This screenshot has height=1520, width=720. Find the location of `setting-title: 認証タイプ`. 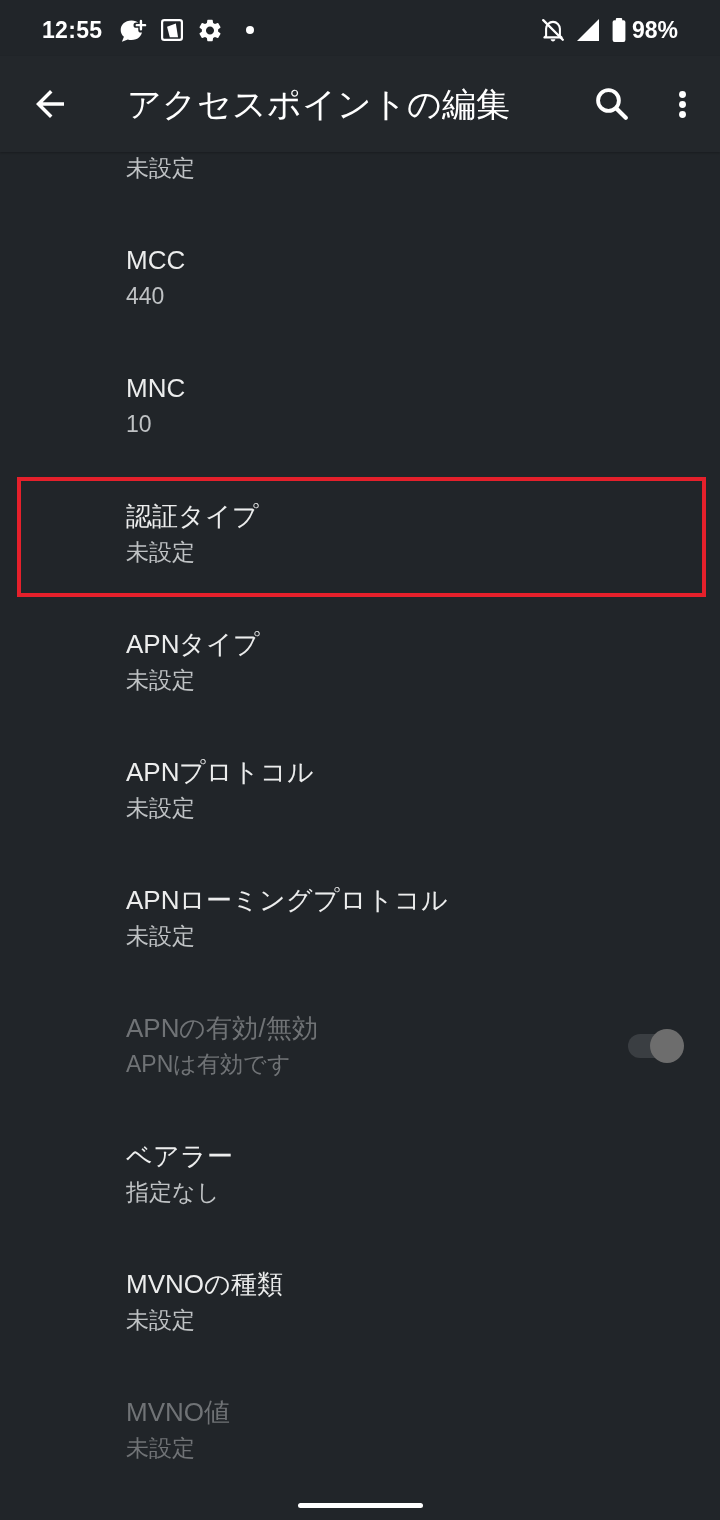

setting-title: 認証タイプ is located at coordinates (192, 516).